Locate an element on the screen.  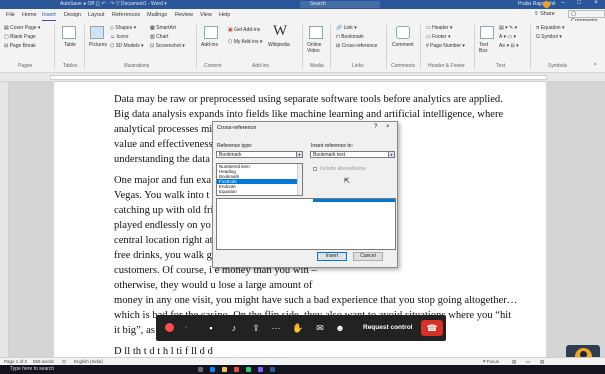
link-button: 🔗 Link ▾ is located at coordinates (346, 28).